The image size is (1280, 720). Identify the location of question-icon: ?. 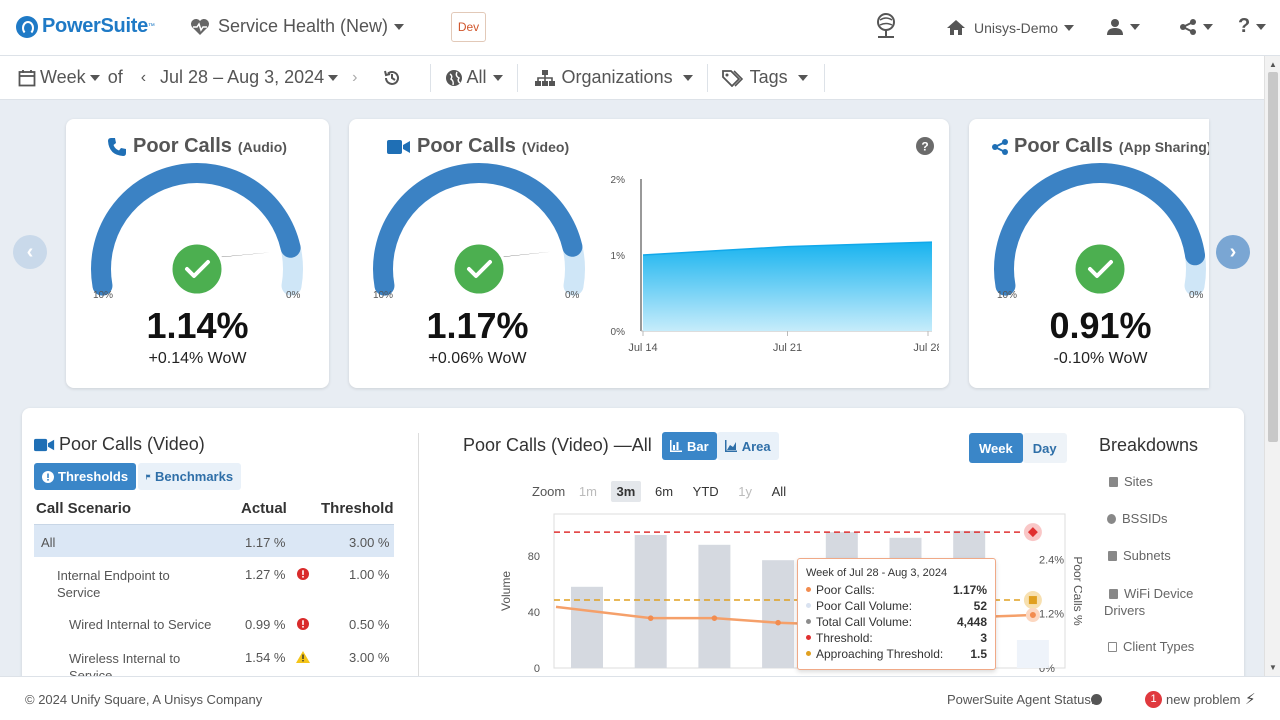
(1244, 26).